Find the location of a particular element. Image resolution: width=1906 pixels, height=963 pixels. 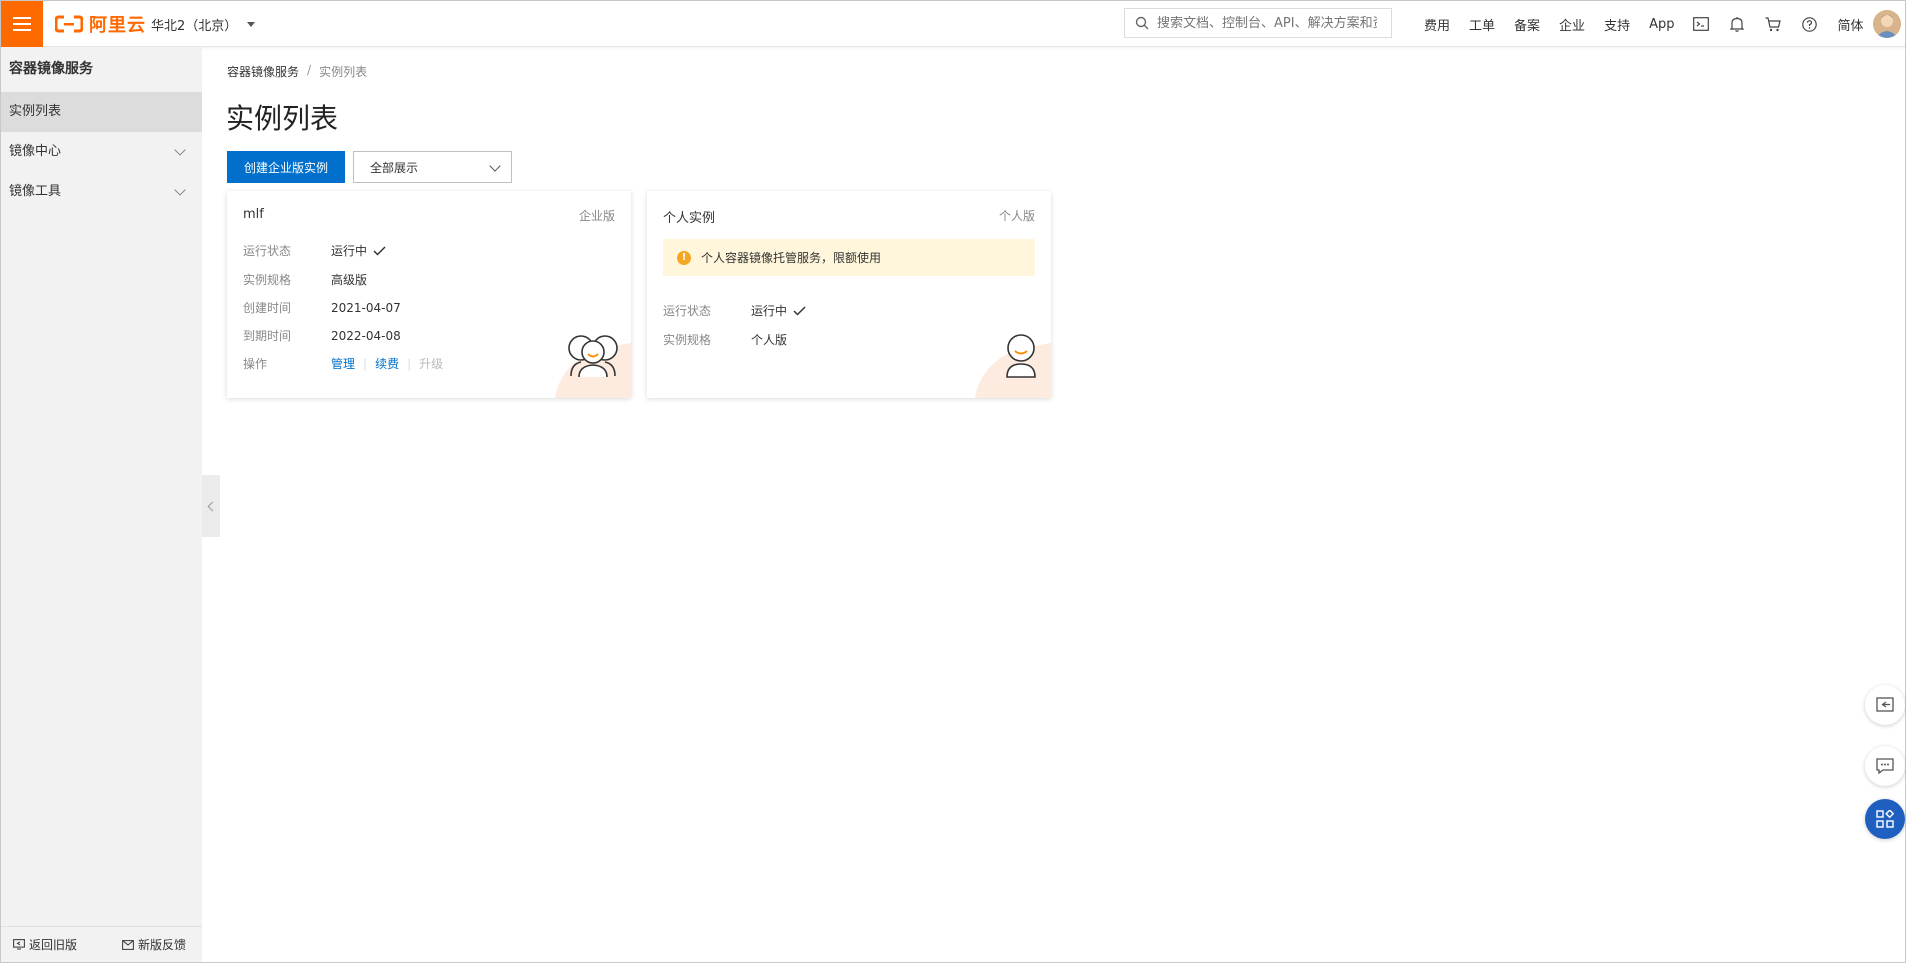

logo-text: 阿里云 is located at coordinates (117, 25).